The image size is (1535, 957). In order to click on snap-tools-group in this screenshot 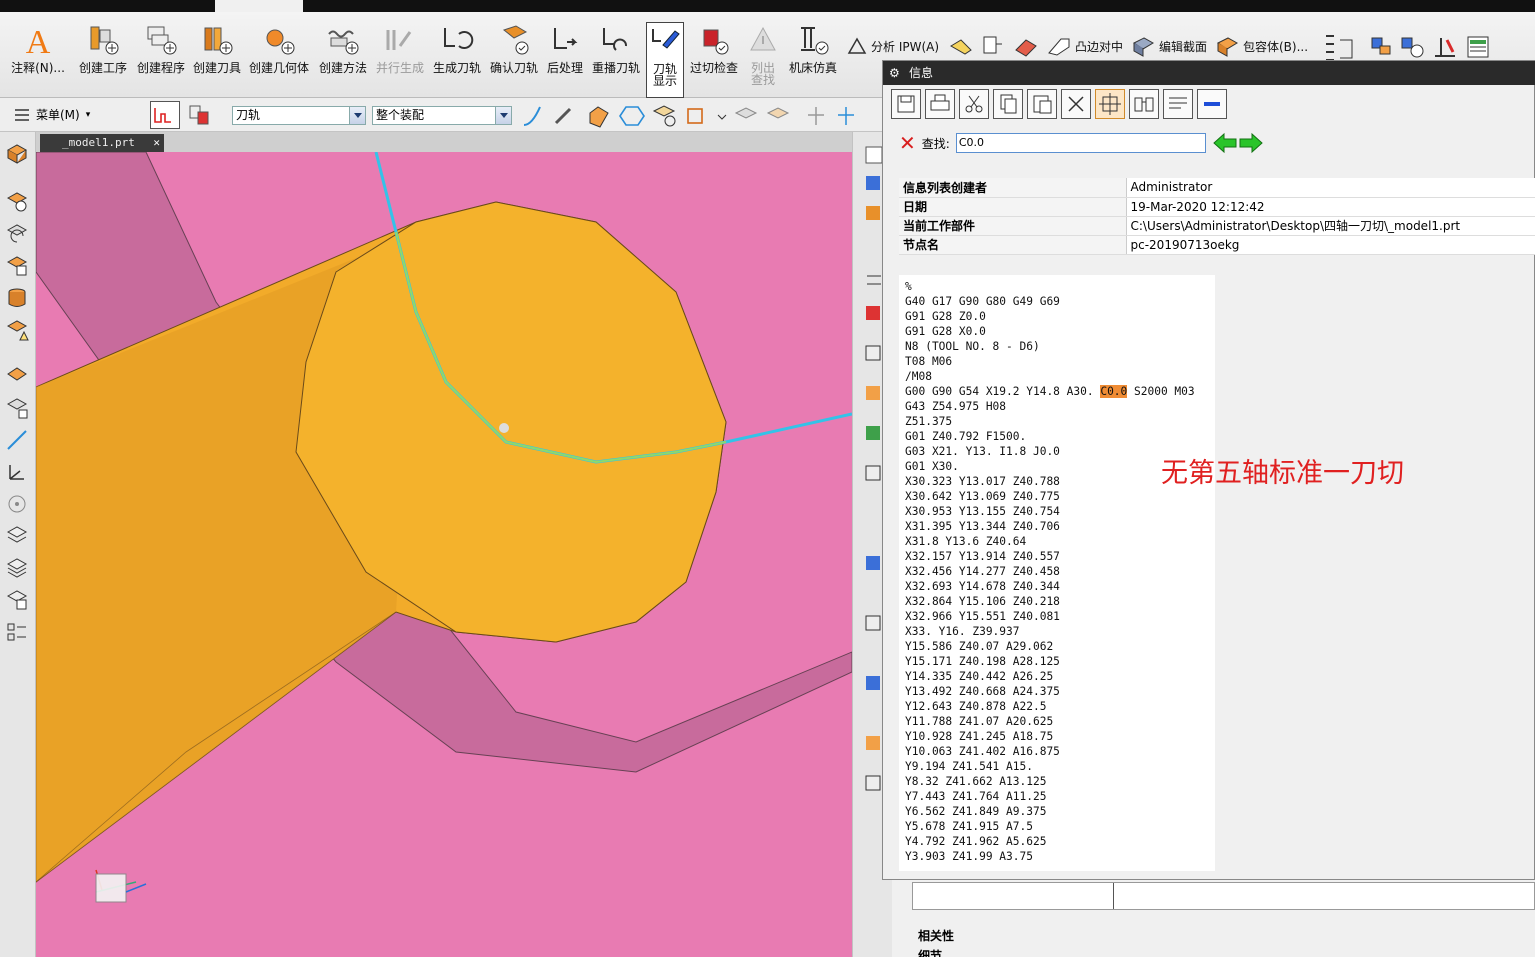, I will do `click(690, 116)`.